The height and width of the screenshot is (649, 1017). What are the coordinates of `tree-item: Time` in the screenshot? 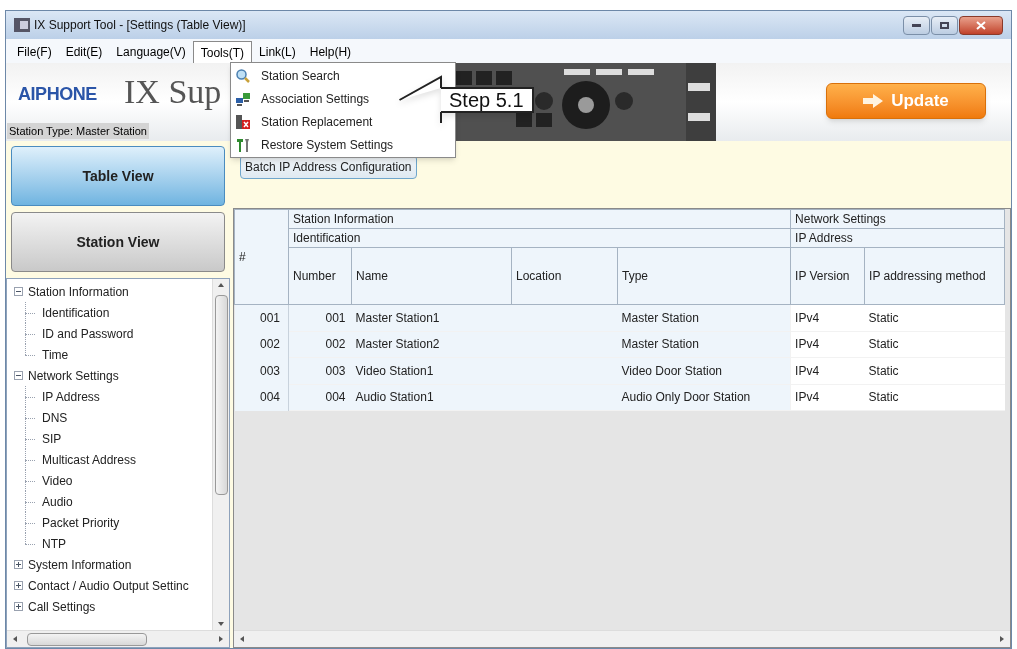 It's located at (55, 354).